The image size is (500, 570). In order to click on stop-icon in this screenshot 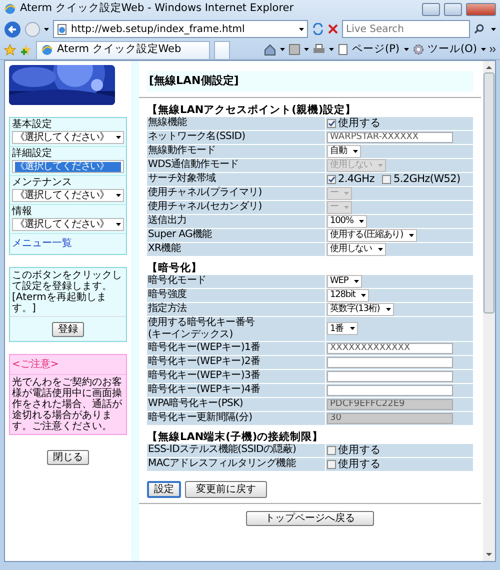, I will do `click(333, 29)`.